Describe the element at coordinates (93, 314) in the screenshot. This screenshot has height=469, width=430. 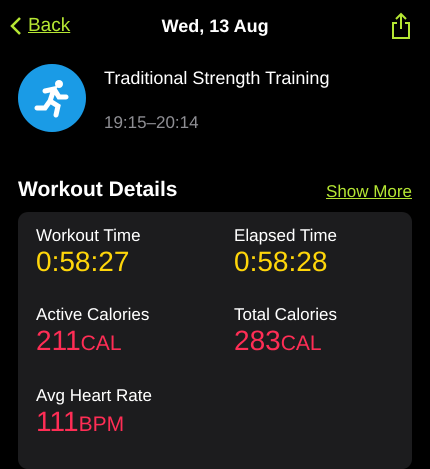
I see `metric-label: Active Calories` at that location.